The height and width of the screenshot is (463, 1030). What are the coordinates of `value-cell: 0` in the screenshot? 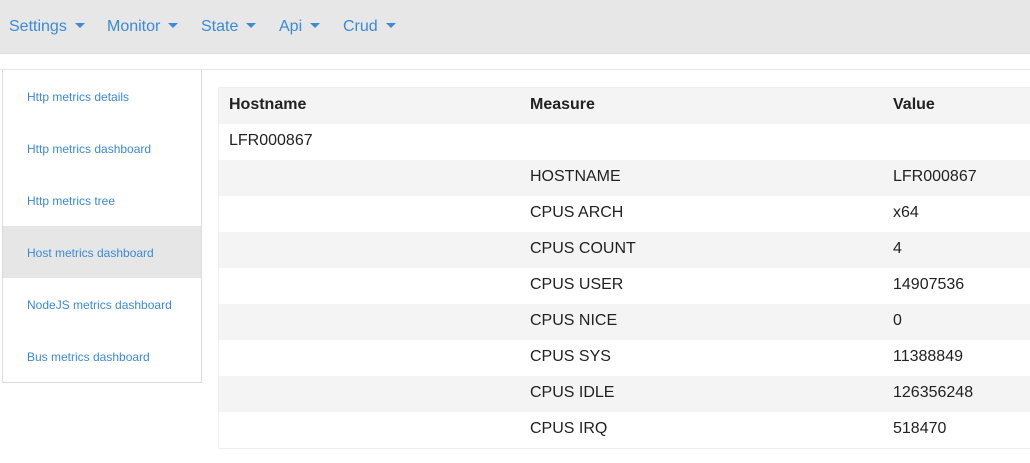 It's located at (897, 320).